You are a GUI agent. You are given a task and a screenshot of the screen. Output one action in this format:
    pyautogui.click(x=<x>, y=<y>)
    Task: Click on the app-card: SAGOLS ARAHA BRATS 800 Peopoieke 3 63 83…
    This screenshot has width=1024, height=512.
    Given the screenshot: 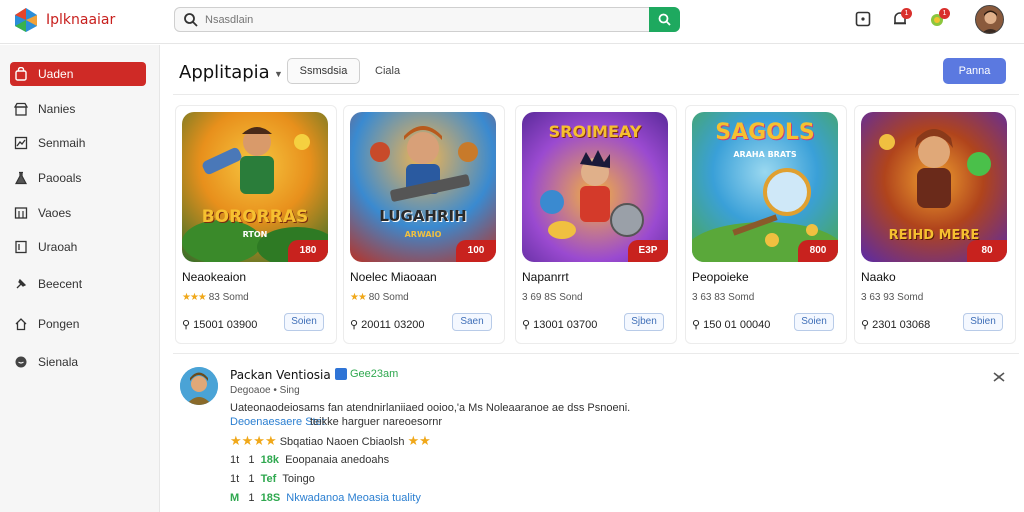 What is the action you would take?
    pyautogui.click(x=766, y=224)
    